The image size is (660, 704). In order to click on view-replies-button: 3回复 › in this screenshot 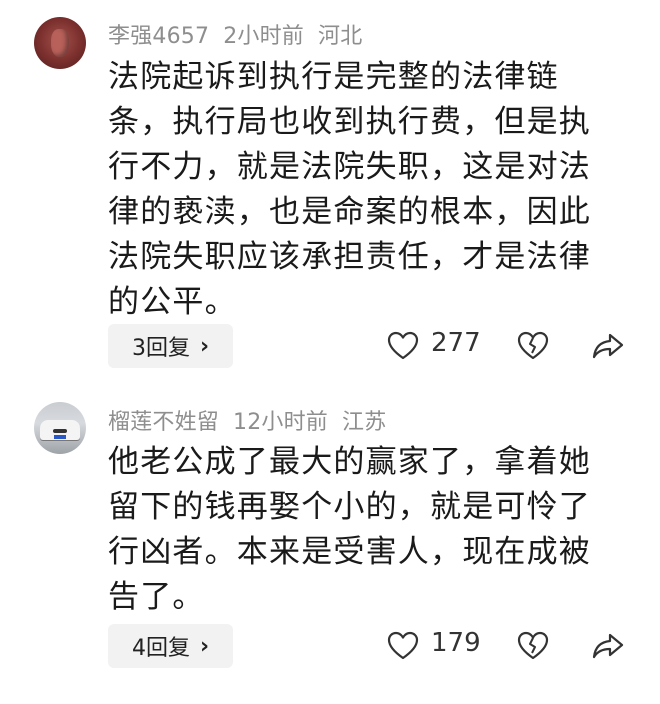, I will do `click(170, 346)`.